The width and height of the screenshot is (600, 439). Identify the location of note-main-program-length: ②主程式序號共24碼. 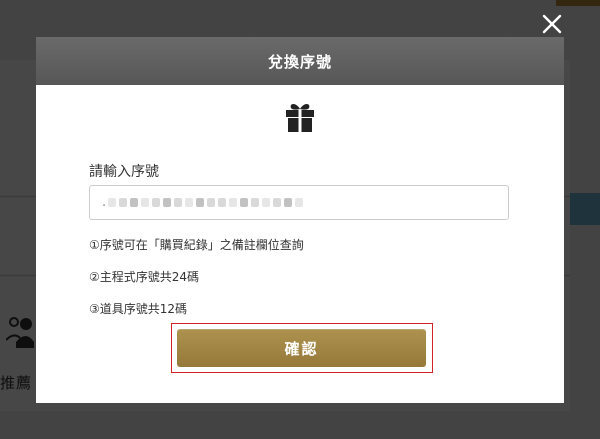
(144, 277).